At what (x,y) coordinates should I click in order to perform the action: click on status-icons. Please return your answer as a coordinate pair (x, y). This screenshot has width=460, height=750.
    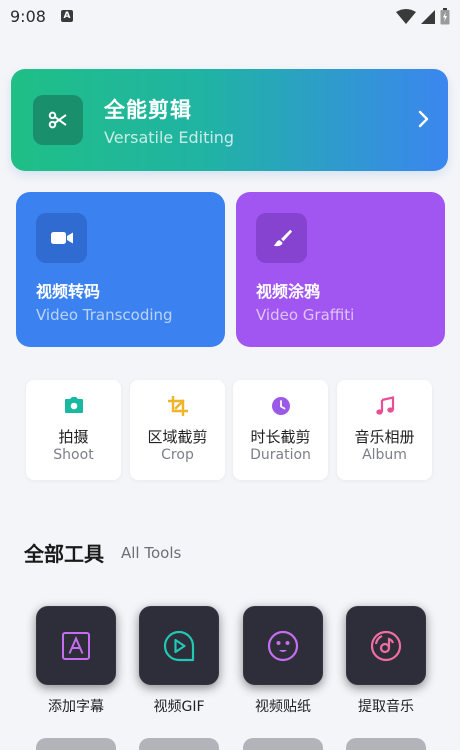
    Looking at the image, I should click on (423, 16).